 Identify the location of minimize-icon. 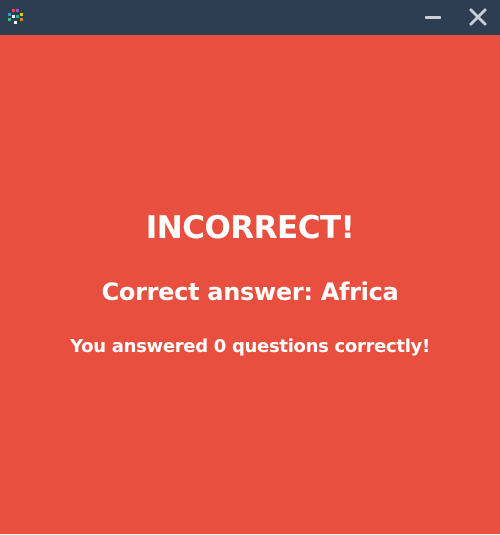
(433, 17).